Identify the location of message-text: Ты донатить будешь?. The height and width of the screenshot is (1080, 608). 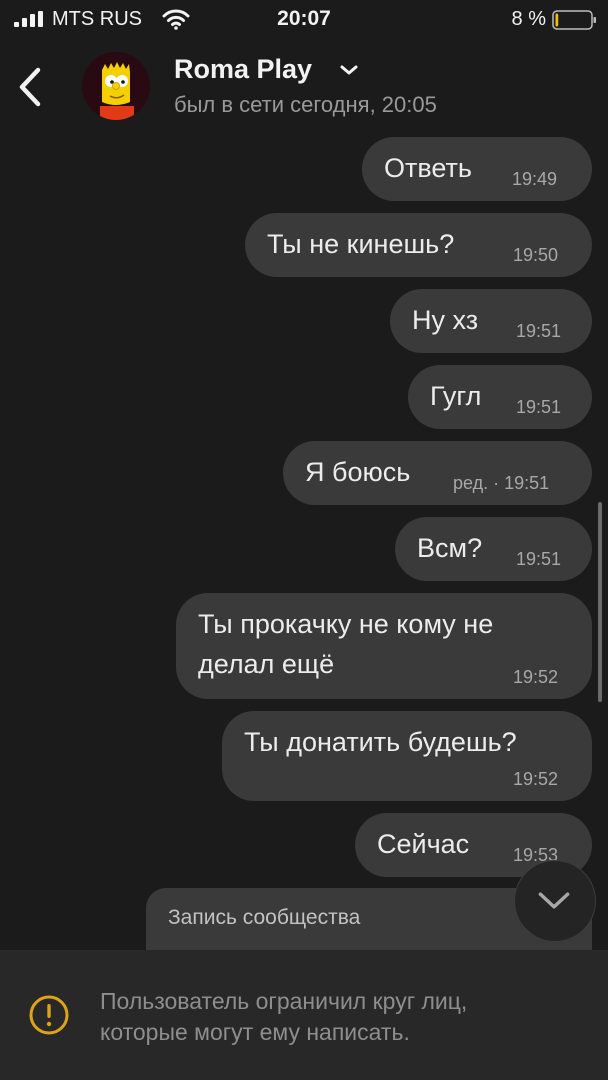
(380, 742).